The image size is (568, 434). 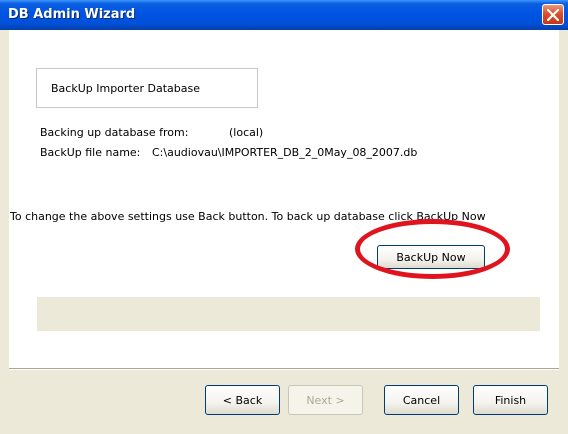 I want to click on window-frame-right, so click(x=563, y=232).